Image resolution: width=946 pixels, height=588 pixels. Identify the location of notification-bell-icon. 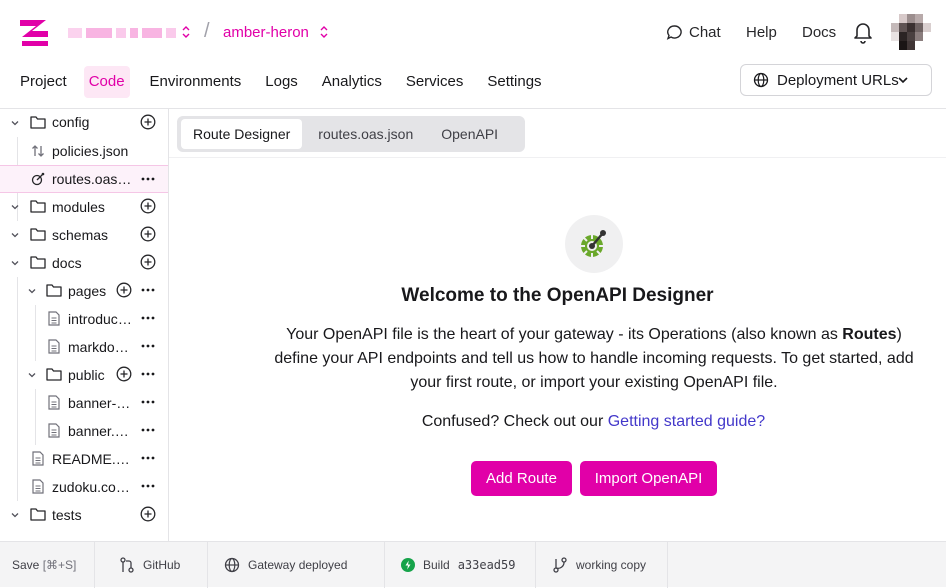
(863, 32).